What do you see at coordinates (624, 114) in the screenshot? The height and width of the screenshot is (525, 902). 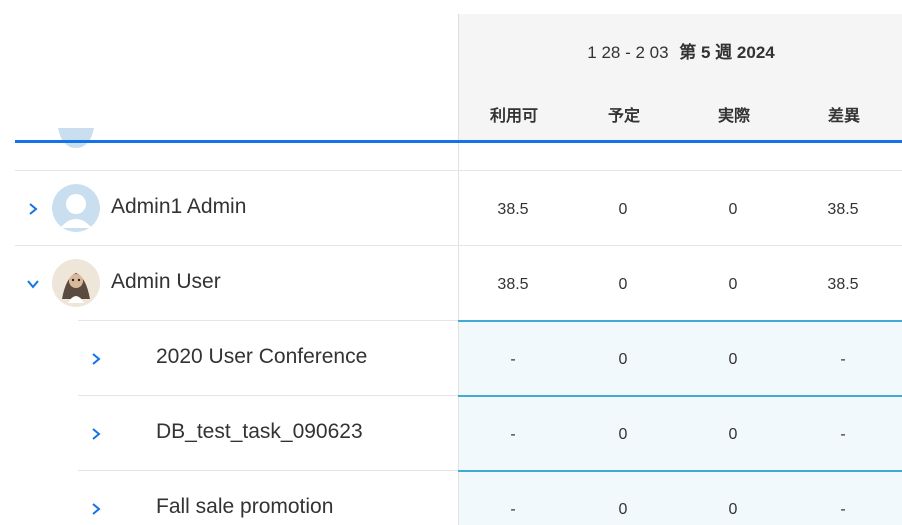 I see `column-header-planned: 予定` at bounding box center [624, 114].